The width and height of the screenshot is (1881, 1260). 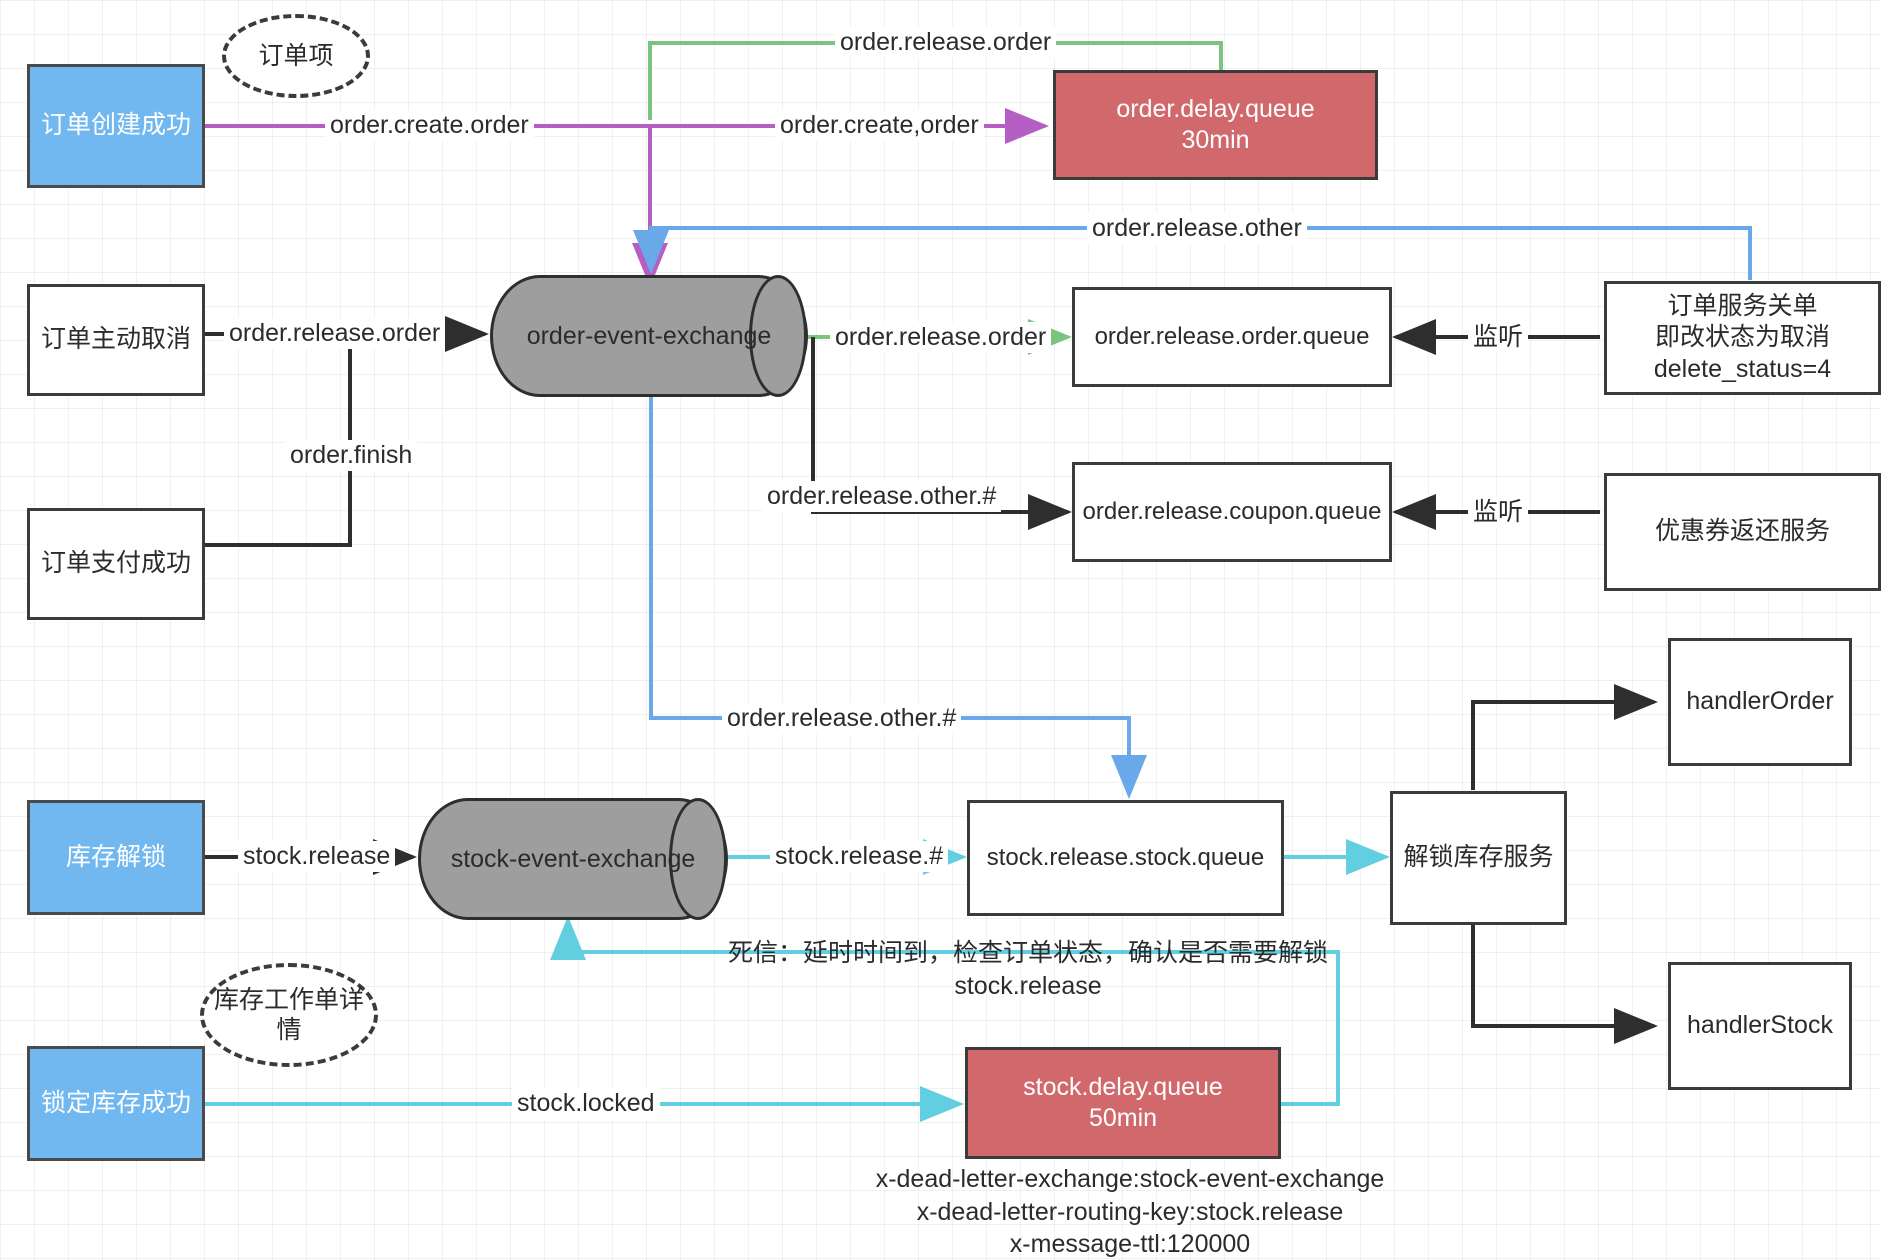 What do you see at coordinates (436, 205) in the screenshot?
I see `wire-order-create-to-exchange` at bounding box center [436, 205].